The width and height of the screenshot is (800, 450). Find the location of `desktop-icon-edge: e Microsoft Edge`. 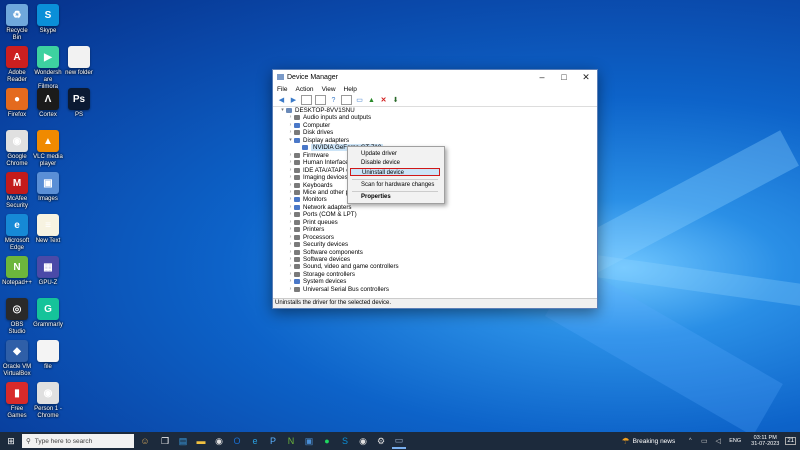

desktop-icon-edge: e Microsoft Edge is located at coordinates (17, 233).